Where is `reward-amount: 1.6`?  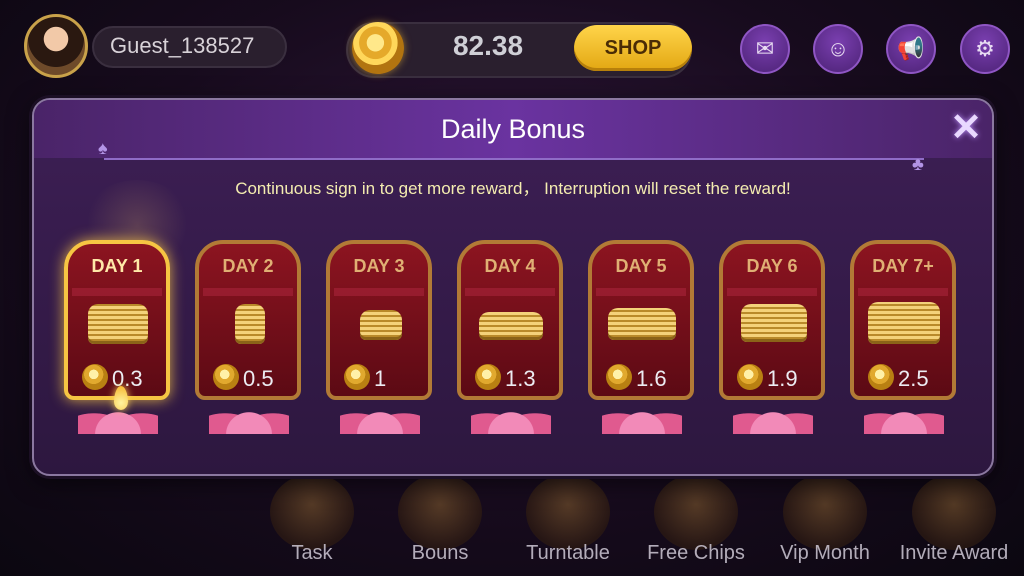
reward-amount: 1.6 is located at coordinates (651, 378).